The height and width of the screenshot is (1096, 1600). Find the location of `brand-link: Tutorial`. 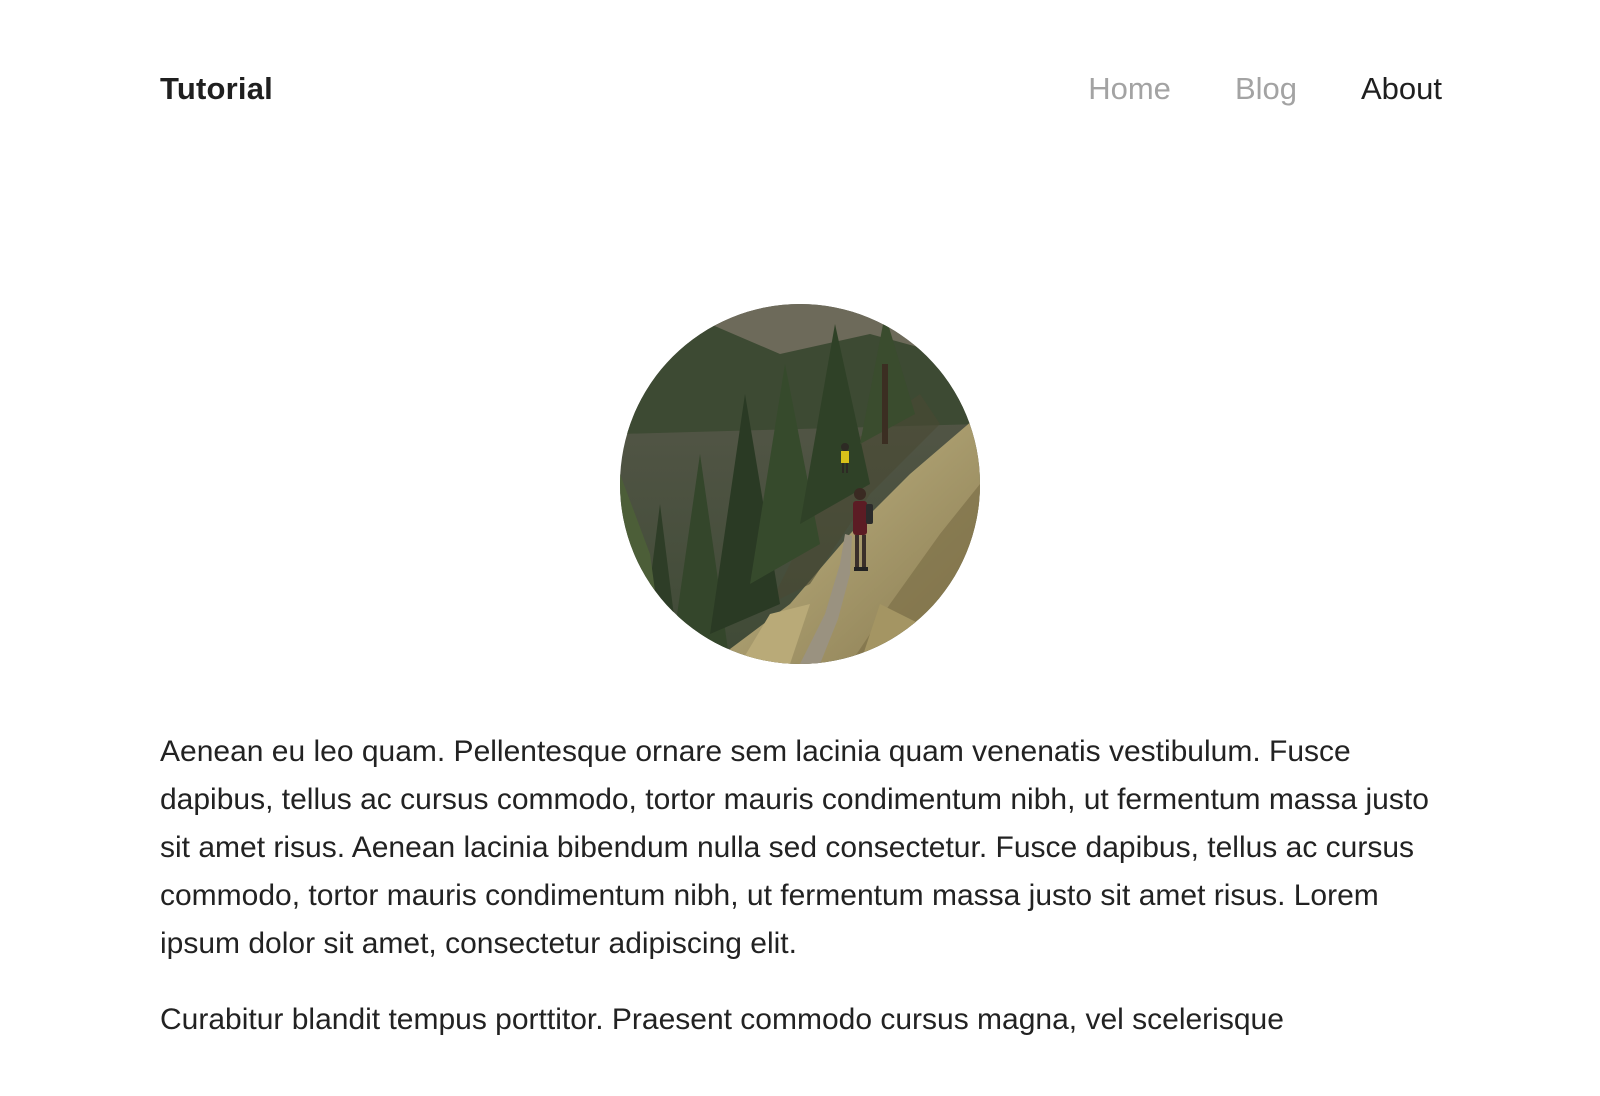

brand-link: Tutorial is located at coordinates (216, 89).